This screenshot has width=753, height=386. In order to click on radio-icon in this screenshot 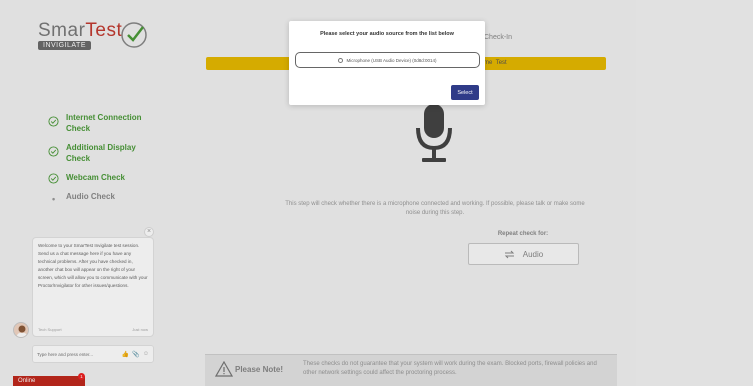, I will do `click(341, 60)`.